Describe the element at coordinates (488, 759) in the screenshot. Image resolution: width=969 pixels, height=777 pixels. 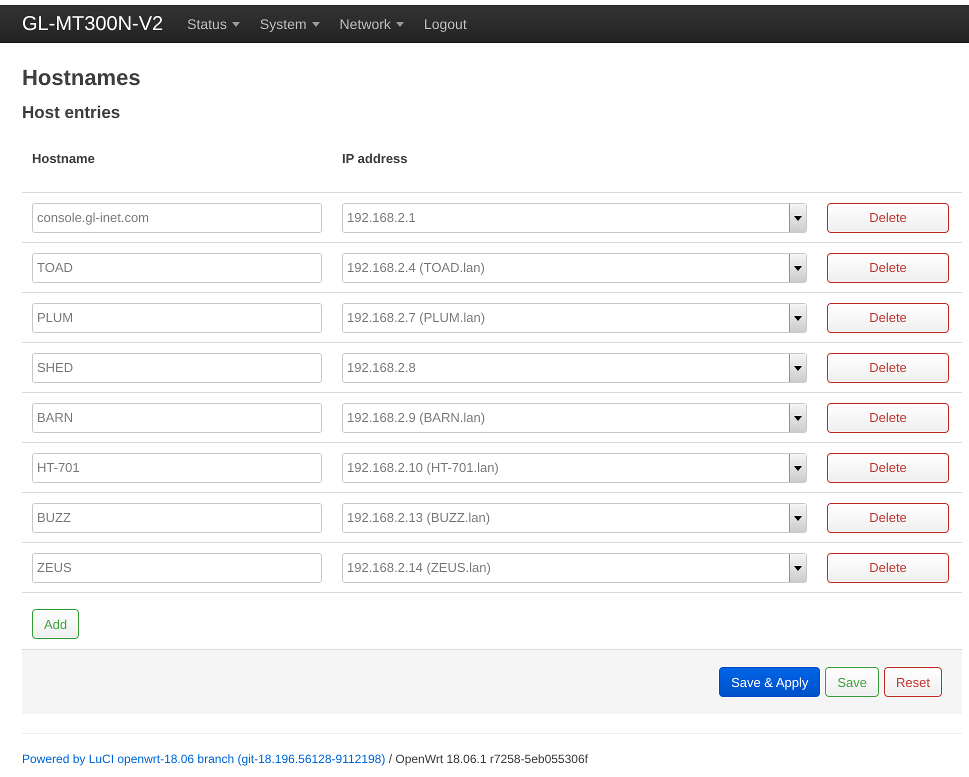
I see `footer-text: / OpenWrt 18.06.1 r7258-5eb055306f` at that location.